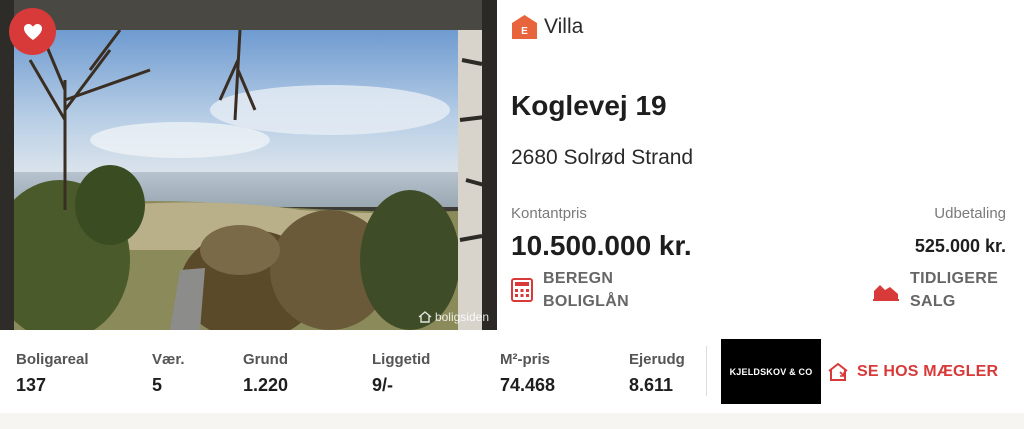 This screenshot has width=1024, height=429. Describe the element at coordinates (528, 385) in the screenshot. I see `stat-value: 74.468` at that location.